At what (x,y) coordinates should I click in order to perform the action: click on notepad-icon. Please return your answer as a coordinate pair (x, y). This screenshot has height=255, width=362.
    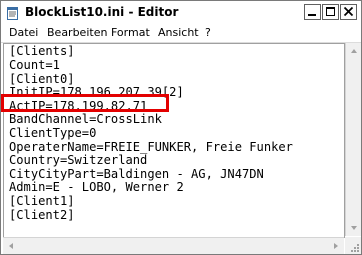
    Looking at the image, I should click on (13, 12).